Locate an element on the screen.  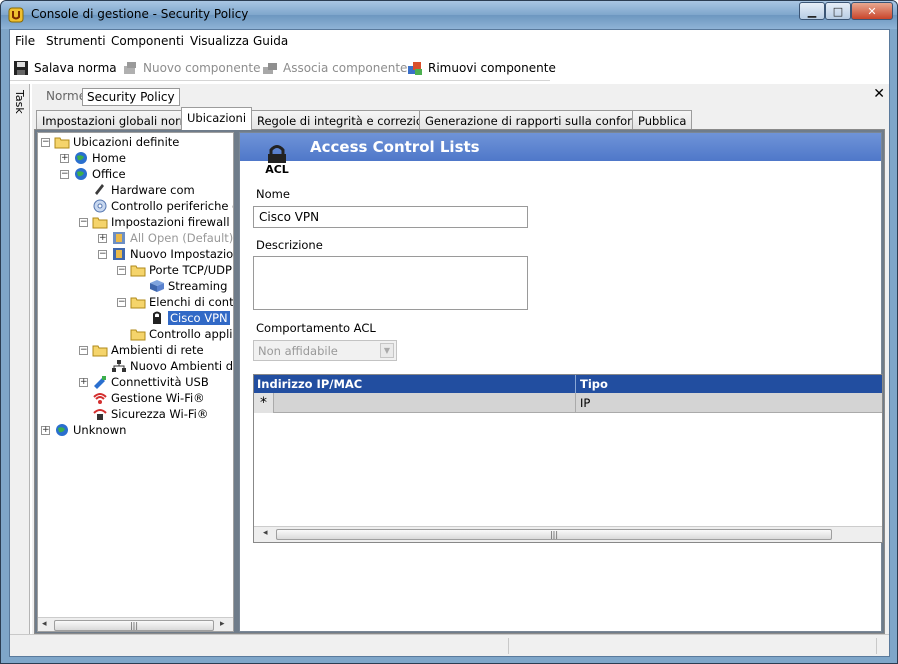
acl-behavior-label: Comportamento ACL is located at coordinates (316, 328).